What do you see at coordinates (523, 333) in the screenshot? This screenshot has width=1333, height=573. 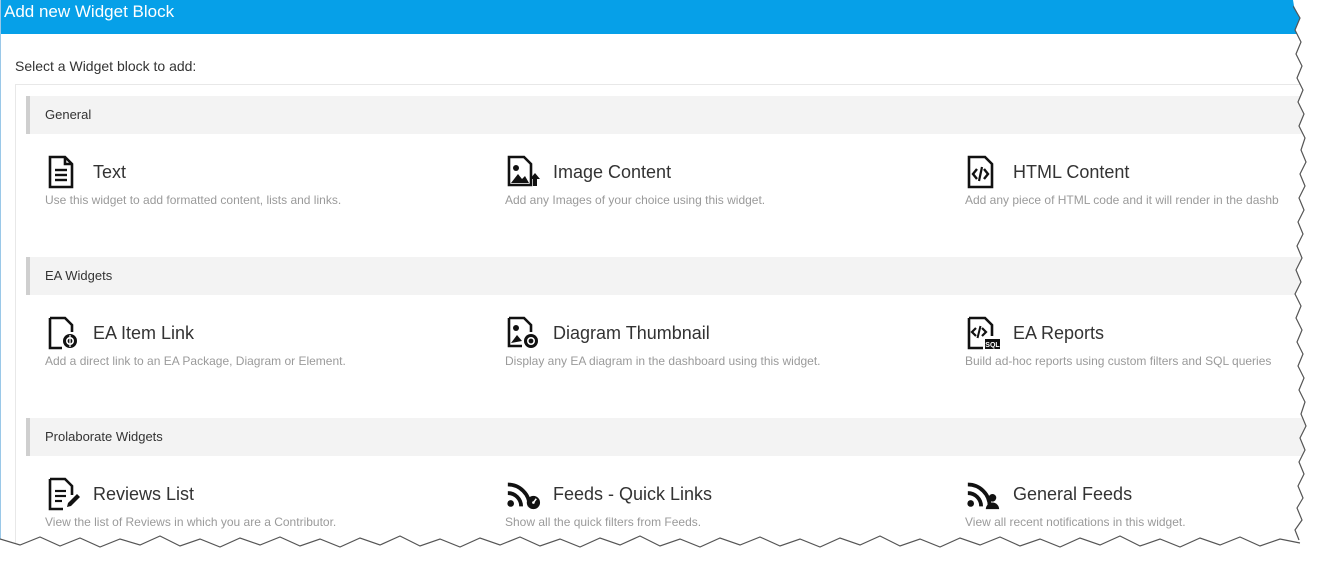 I see `diagram-thumbnail-icon` at bounding box center [523, 333].